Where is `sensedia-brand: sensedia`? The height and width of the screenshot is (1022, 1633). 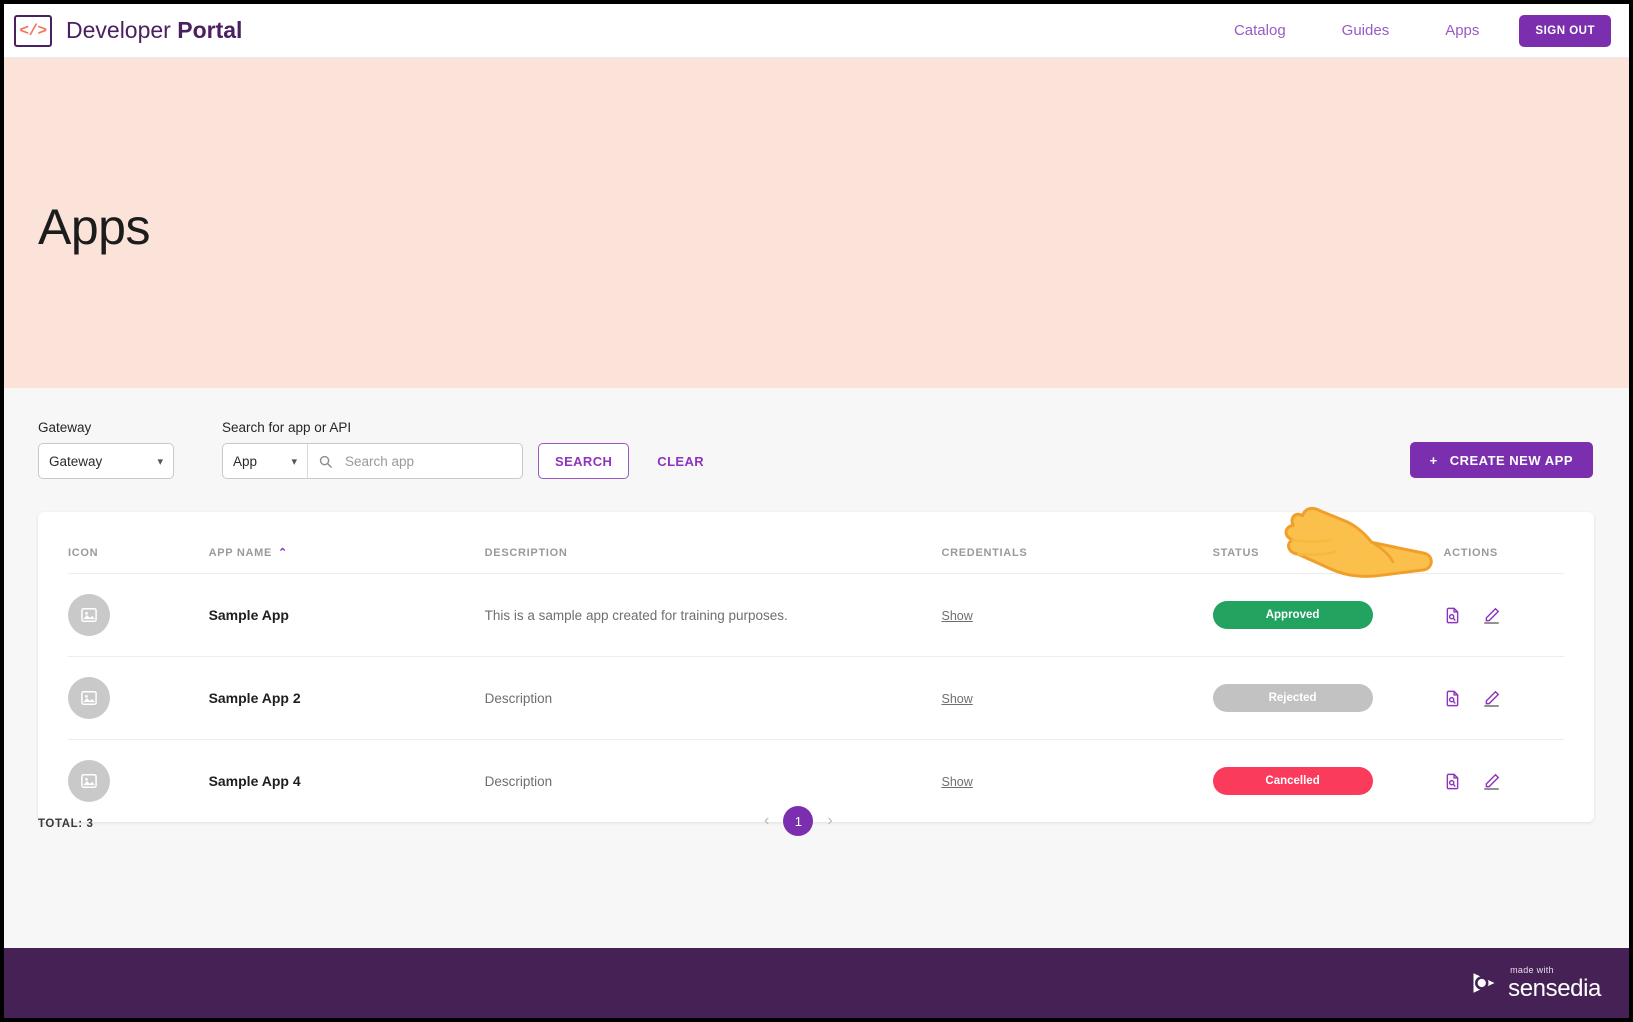
sensedia-brand: sensedia is located at coordinates (1554, 988).